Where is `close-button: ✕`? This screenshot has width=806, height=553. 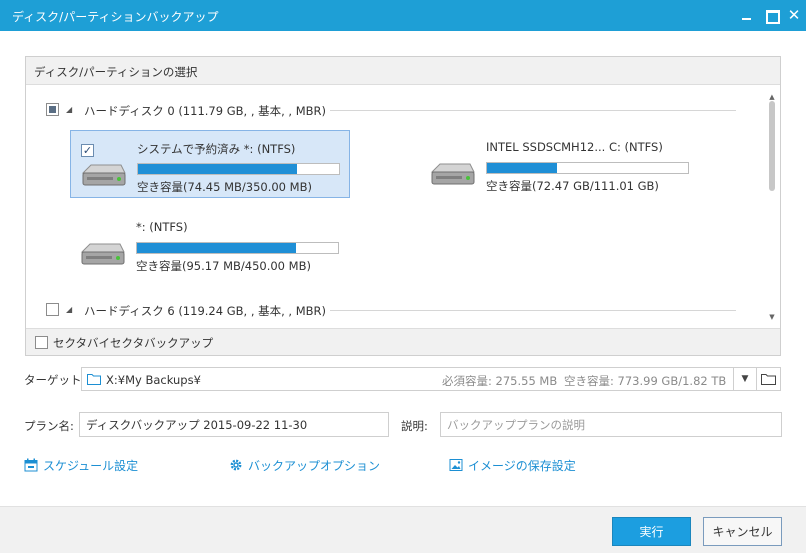 close-button: ✕ is located at coordinates (794, 15).